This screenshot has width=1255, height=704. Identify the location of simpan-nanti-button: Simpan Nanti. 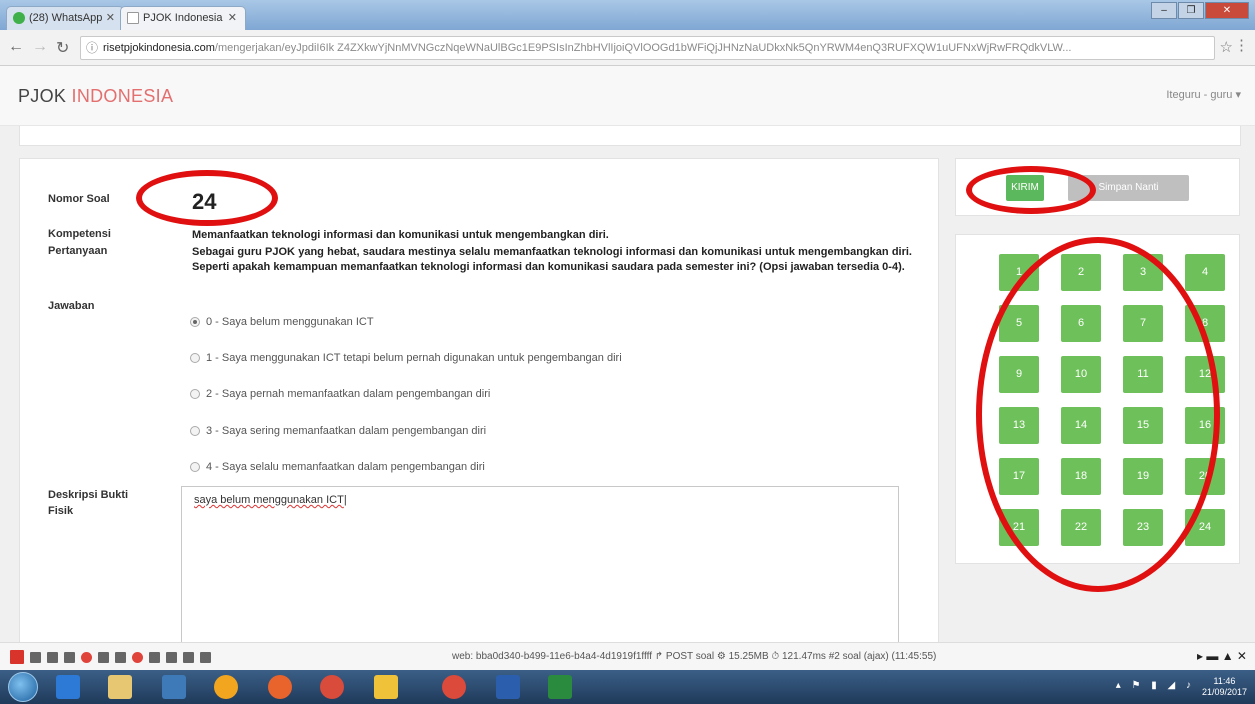
(1128, 188).